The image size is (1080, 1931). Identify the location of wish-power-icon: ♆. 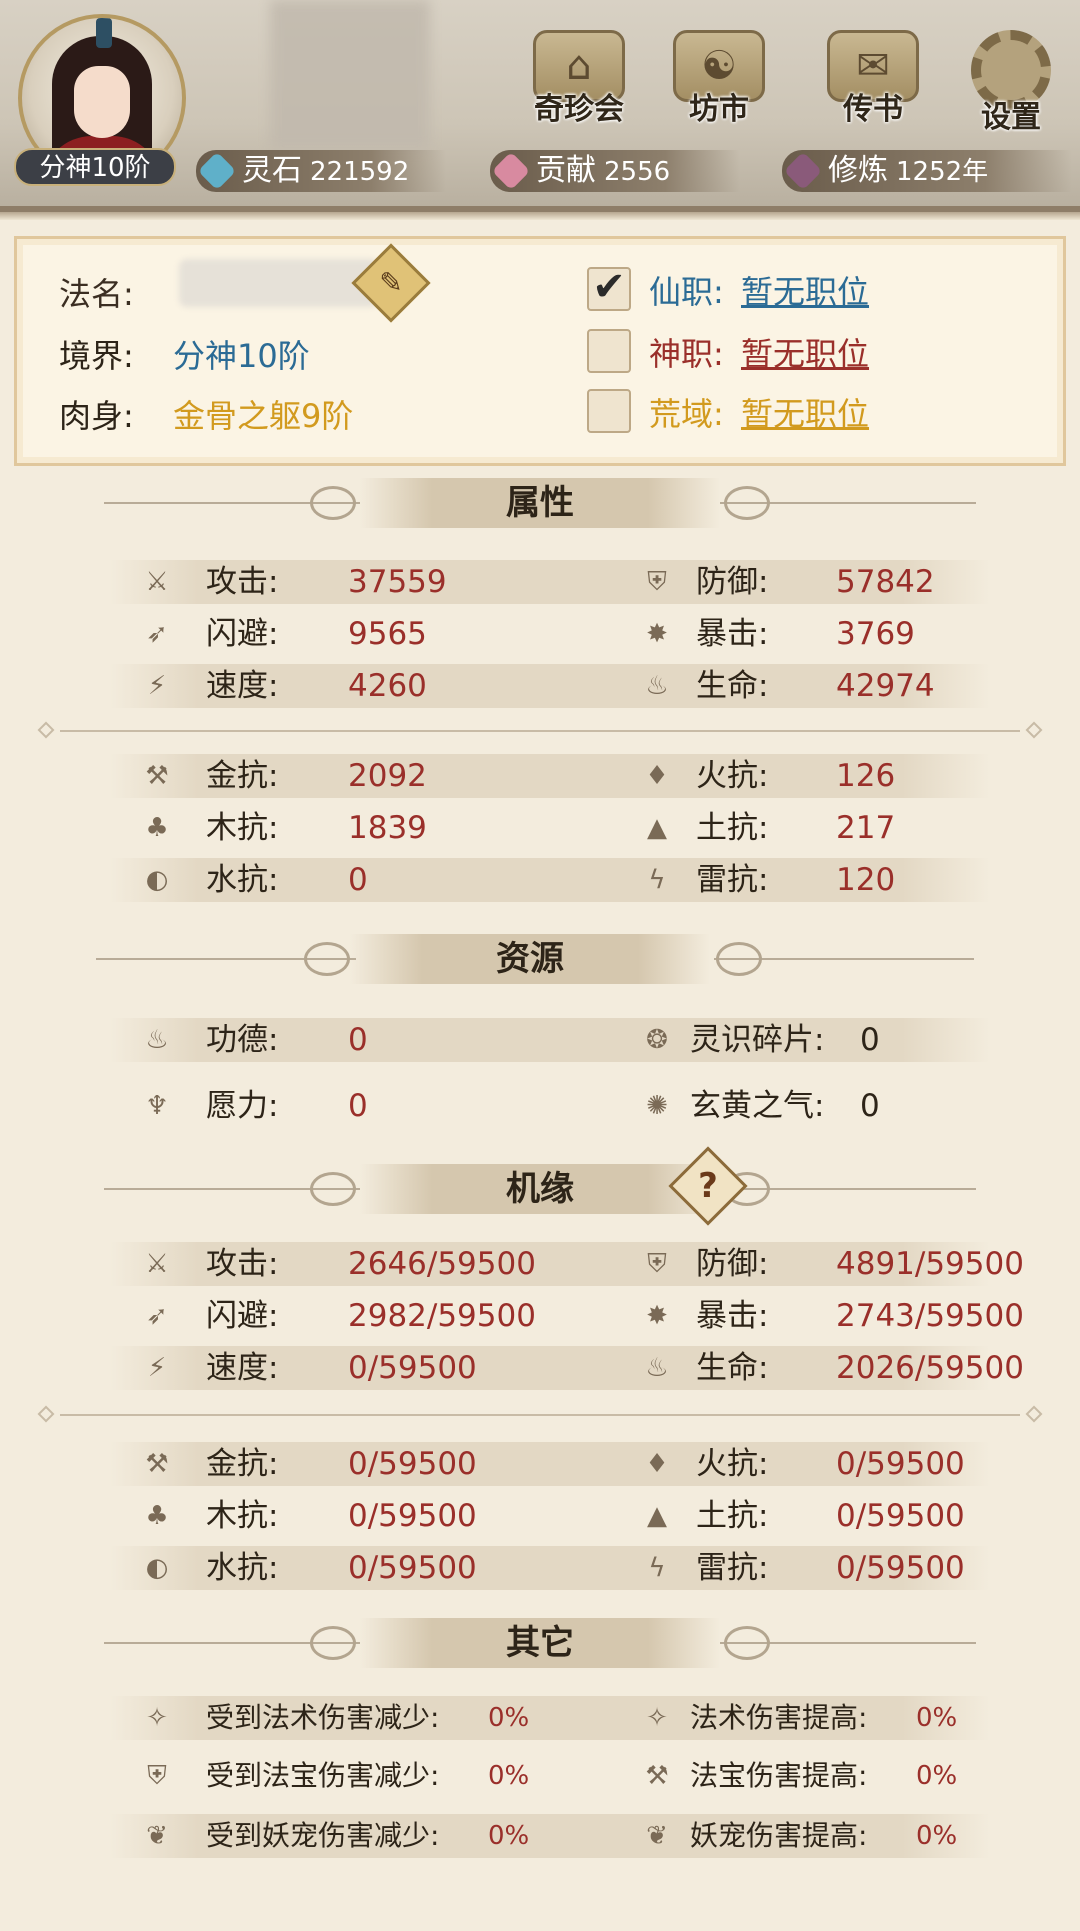
(157, 1106).